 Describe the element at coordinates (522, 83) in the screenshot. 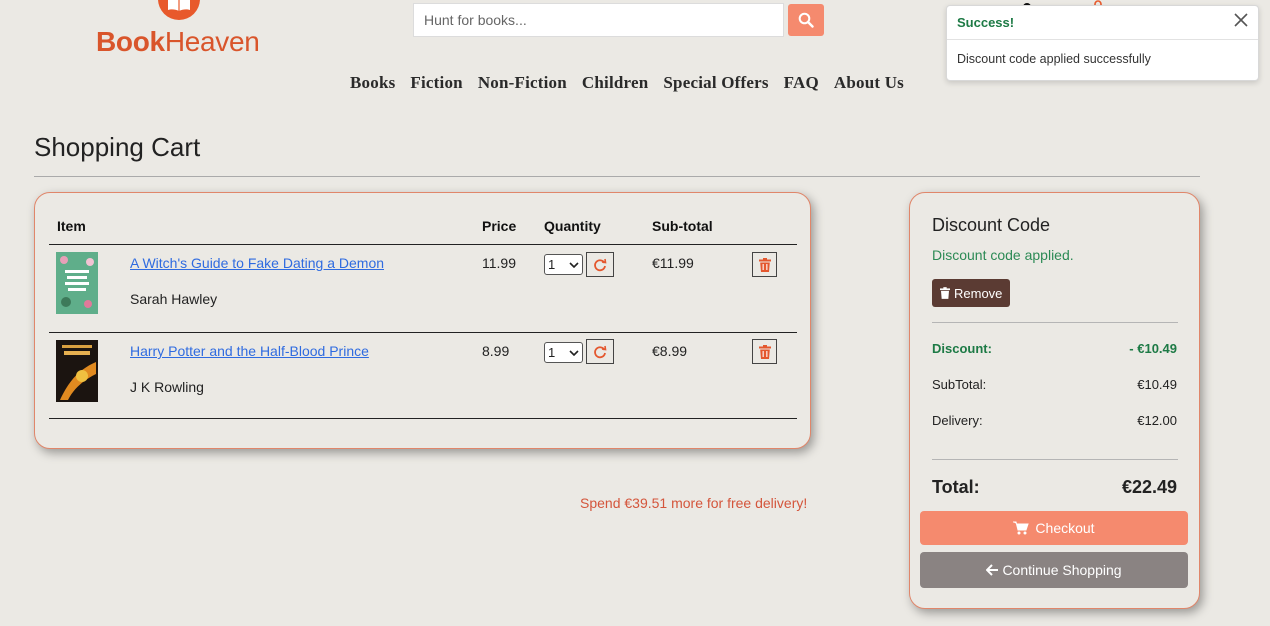

I see `nav-non-fiction: Non-Fiction` at that location.